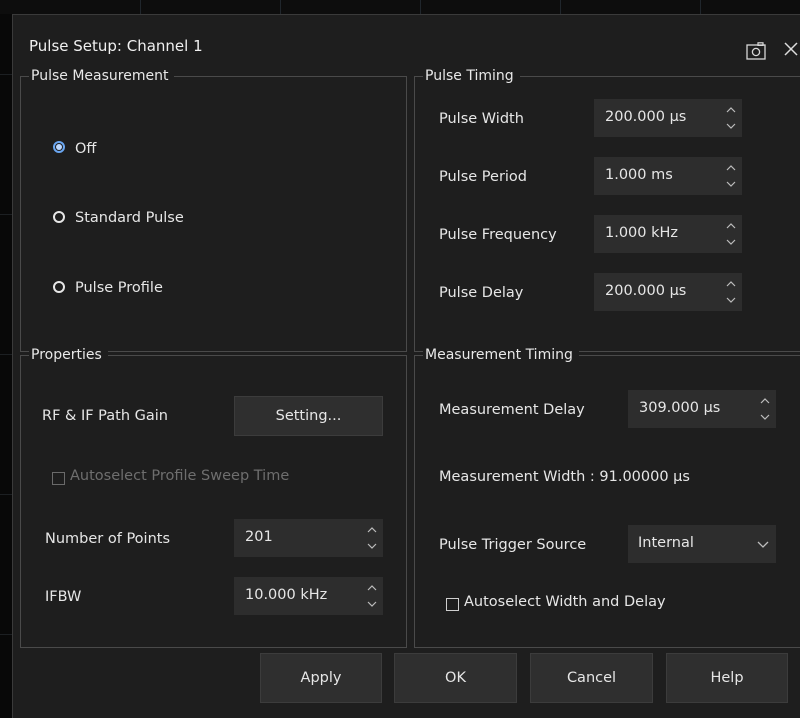  Describe the element at coordinates (591, 678) in the screenshot. I see `cancel-button: Cancel` at that location.